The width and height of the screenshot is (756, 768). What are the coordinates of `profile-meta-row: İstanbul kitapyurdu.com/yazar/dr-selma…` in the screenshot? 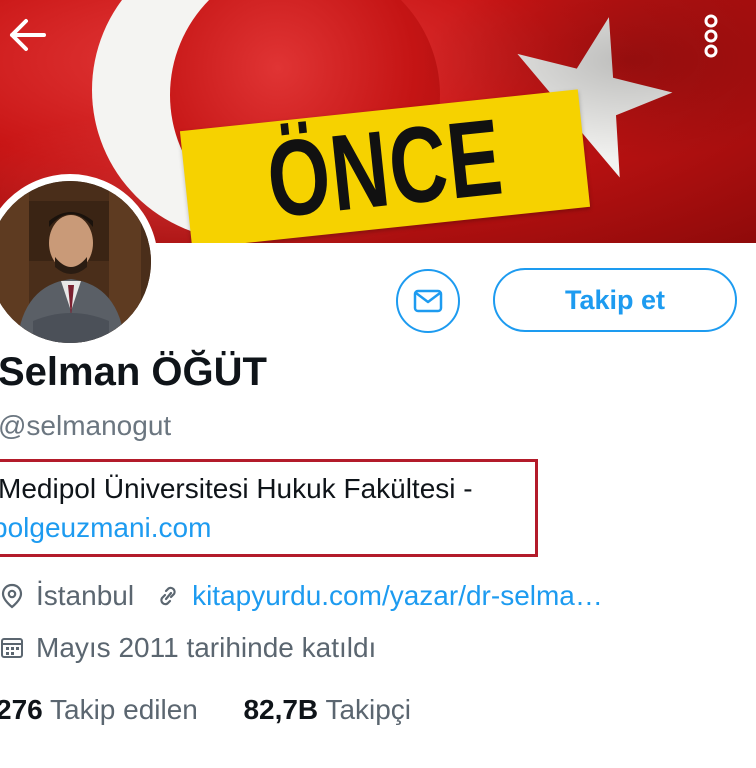 It's located at (301, 596).